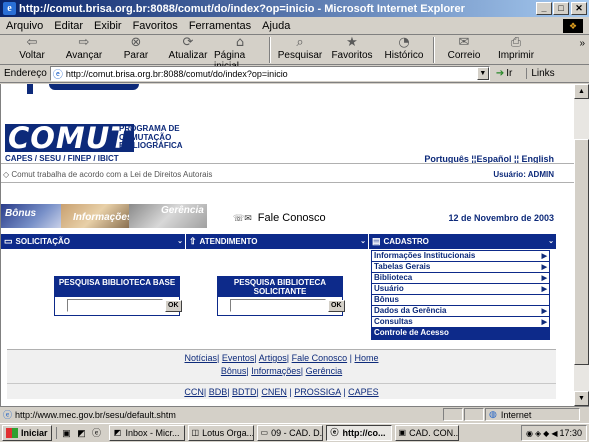 The width and height of the screenshot is (589, 442). Describe the element at coordinates (97, 433) in the screenshot. I see `ie-icon: ⓔ` at that location.